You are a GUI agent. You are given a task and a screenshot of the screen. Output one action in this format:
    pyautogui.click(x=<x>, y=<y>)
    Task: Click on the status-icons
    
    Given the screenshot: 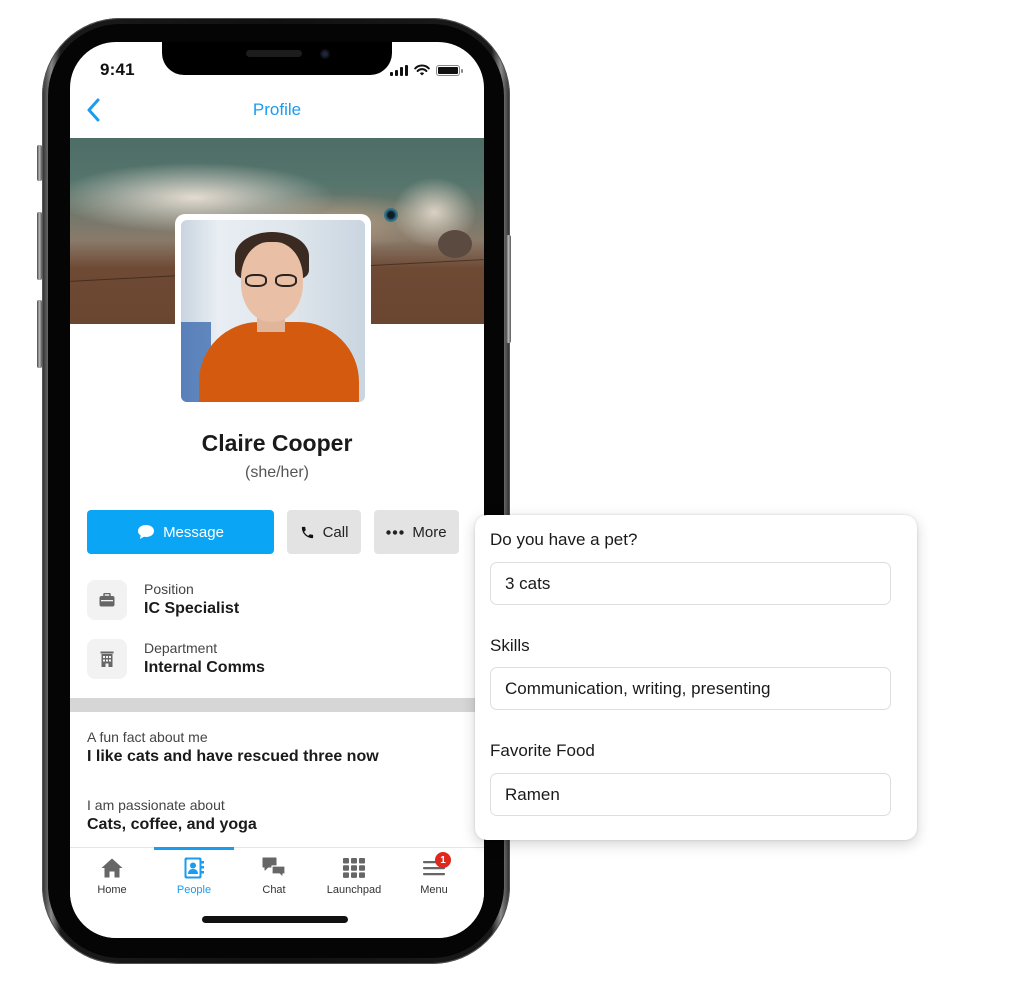 What is the action you would take?
    pyautogui.click(x=426, y=70)
    